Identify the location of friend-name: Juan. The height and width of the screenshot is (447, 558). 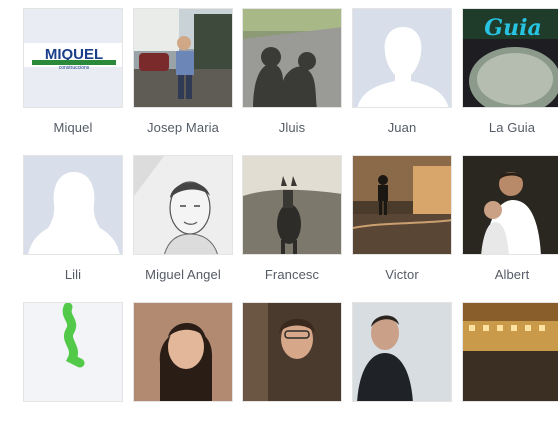
(402, 127).